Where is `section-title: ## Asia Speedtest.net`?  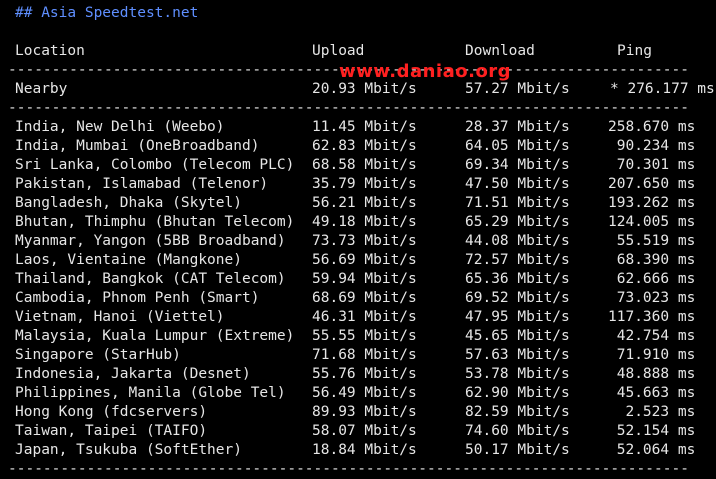 section-title: ## Asia Speedtest.net is located at coordinates (107, 13).